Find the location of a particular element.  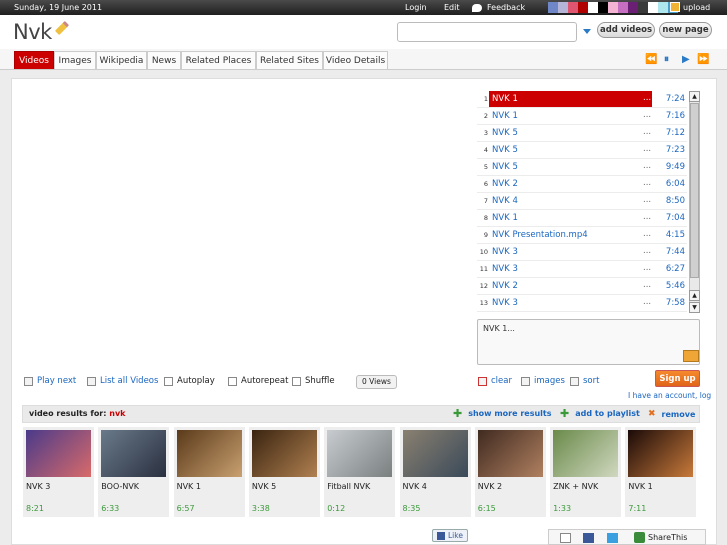

add-videos-button: add videos is located at coordinates (626, 30).